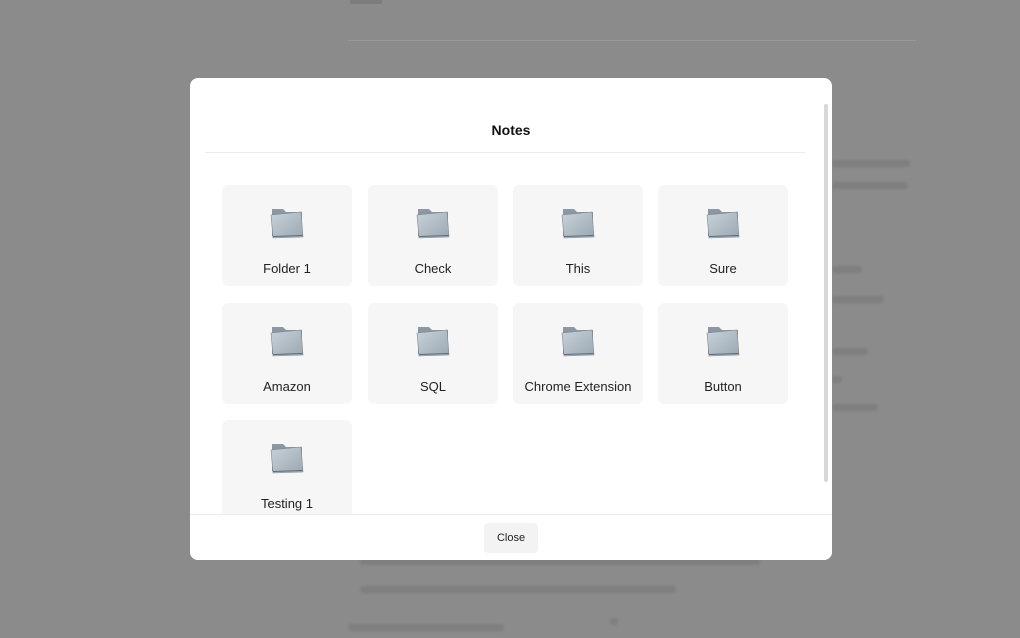  What do you see at coordinates (287, 503) in the screenshot?
I see `folder-label: Testing 1` at bounding box center [287, 503].